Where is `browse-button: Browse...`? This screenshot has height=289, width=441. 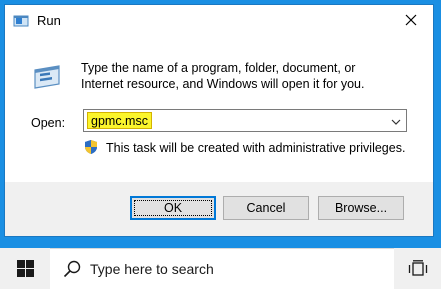
browse-button: Browse... is located at coordinates (361, 208).